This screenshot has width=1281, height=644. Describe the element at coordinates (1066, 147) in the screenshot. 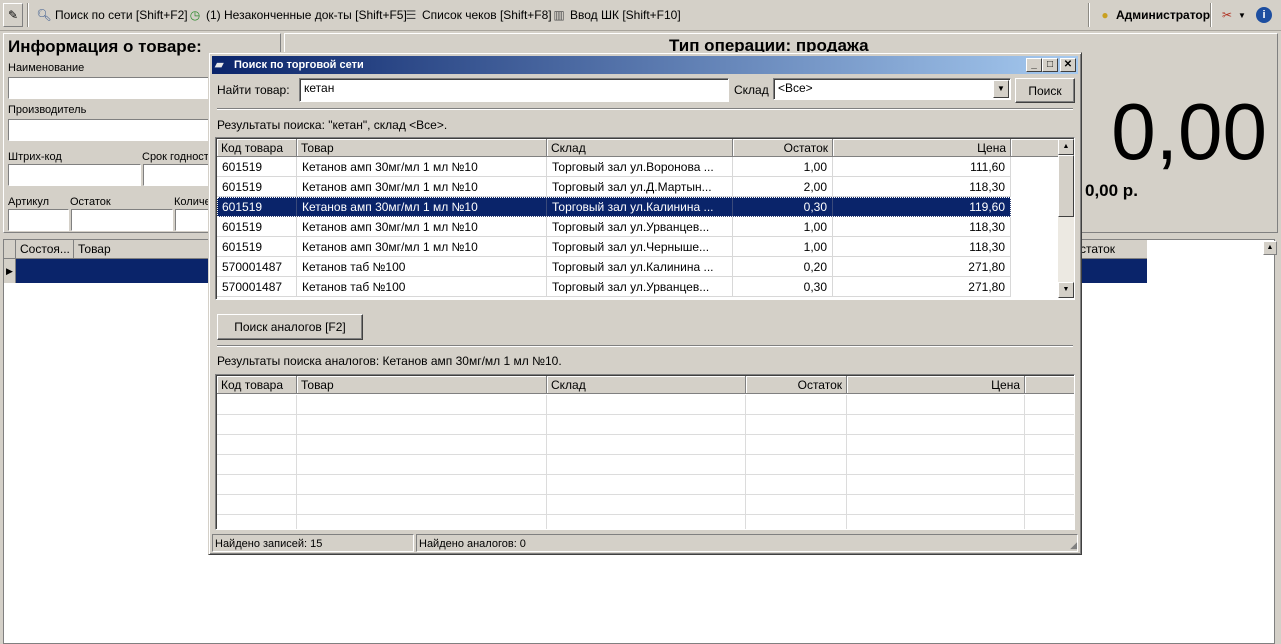

I see `scroll-up-icon: ▲` at that location.